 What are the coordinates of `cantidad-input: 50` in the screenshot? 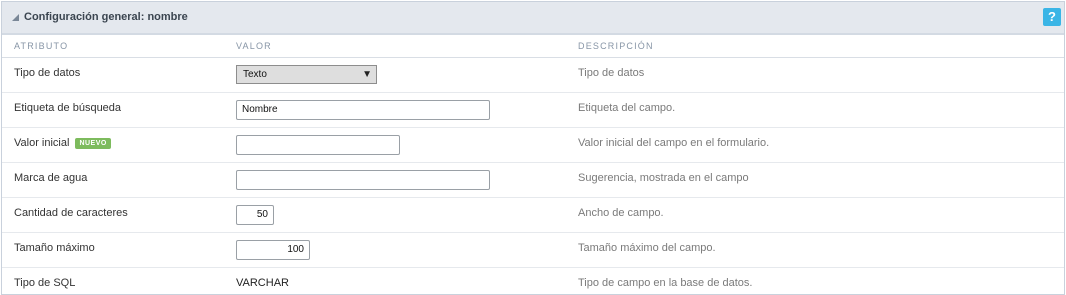 It's located at (255, 215).